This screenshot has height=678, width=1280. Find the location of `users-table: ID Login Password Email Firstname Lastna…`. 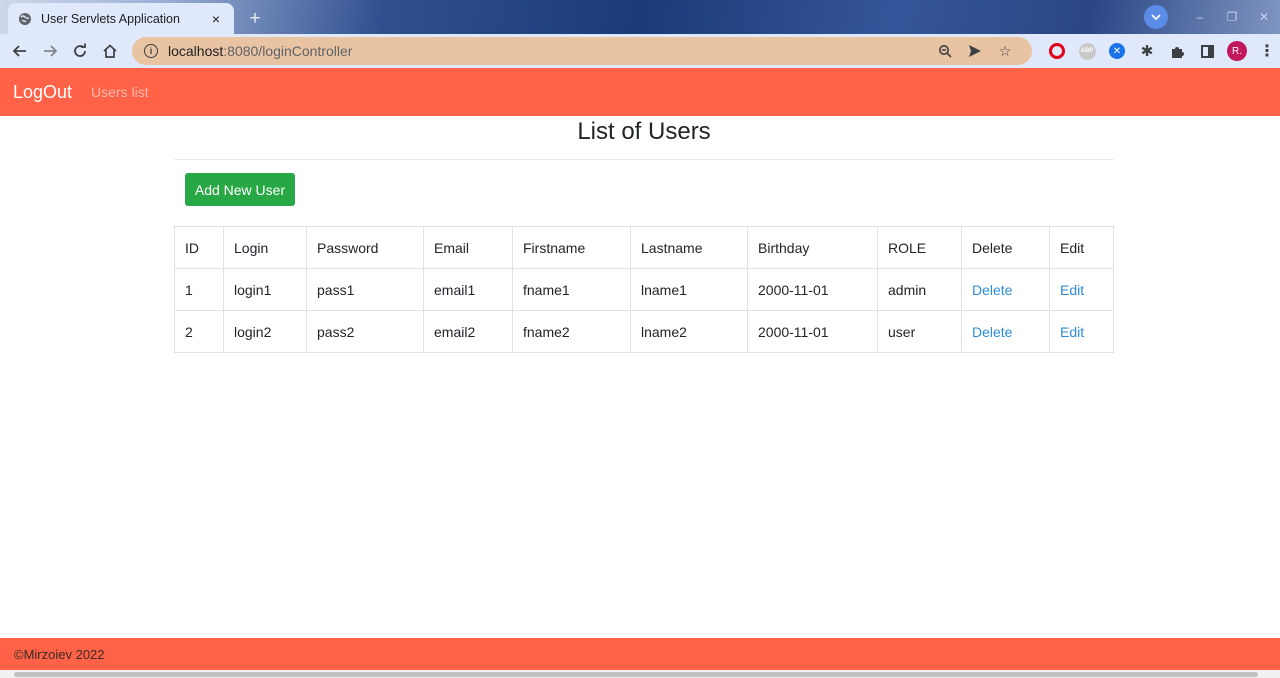

users-table: ID Login Password Email Firstname Lastna… is located at coordinates (644, 289).